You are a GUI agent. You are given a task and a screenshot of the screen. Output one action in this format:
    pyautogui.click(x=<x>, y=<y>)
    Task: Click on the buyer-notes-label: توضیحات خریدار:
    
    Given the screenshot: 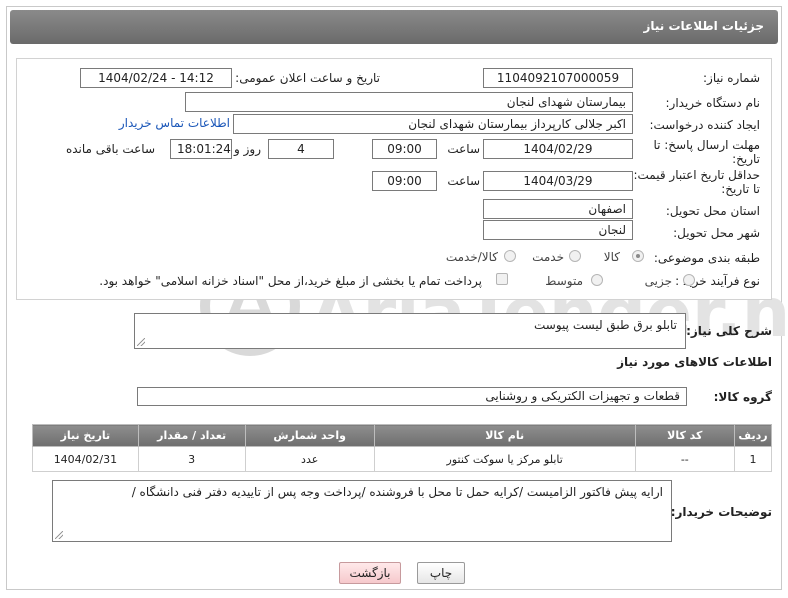 What is the action you would take?
    pyautogui.click(x=721, y=512)
    